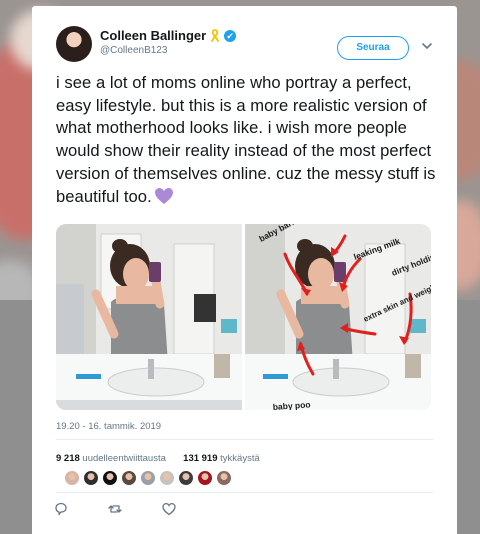  What do you see at coordinates (163, 195) in the screenshot?
I see `purple-heart-icon` at bounding box center [163, 195].